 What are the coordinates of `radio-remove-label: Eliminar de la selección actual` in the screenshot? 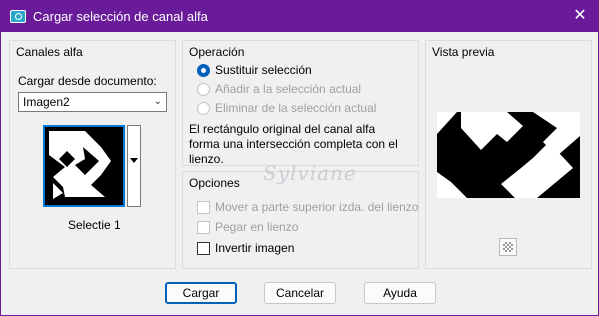 It's located at (296, 108).